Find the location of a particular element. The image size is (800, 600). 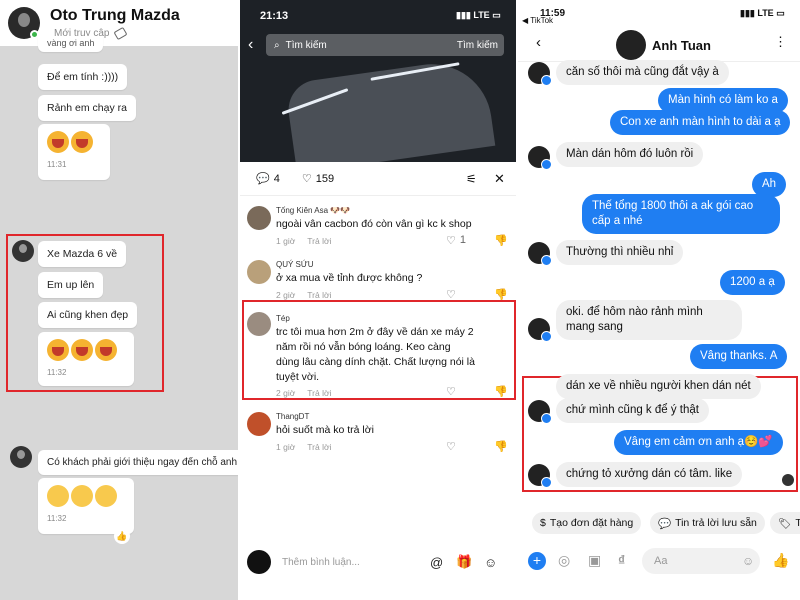

mention-icon: @ is located at coordinates (436, 562).